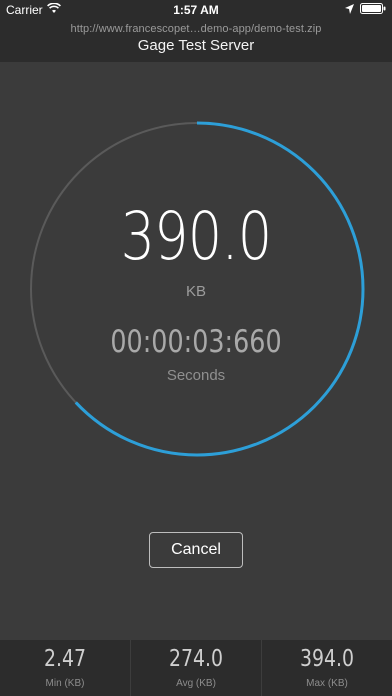  What do you see at coordinates (195, 291) in the screenshot?
I see `downloaded-unit: KB` at bounding box center [195, 291].